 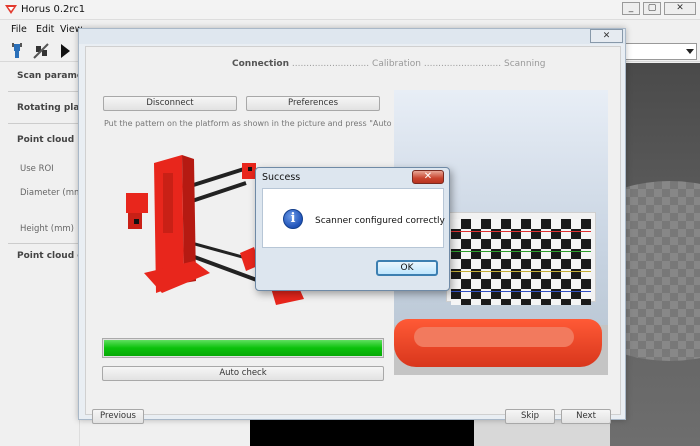 What do you see at coordinates (313, 103) in the screenshot?
I see `preferences-button: Preferences` at bounding box center [313, 103].